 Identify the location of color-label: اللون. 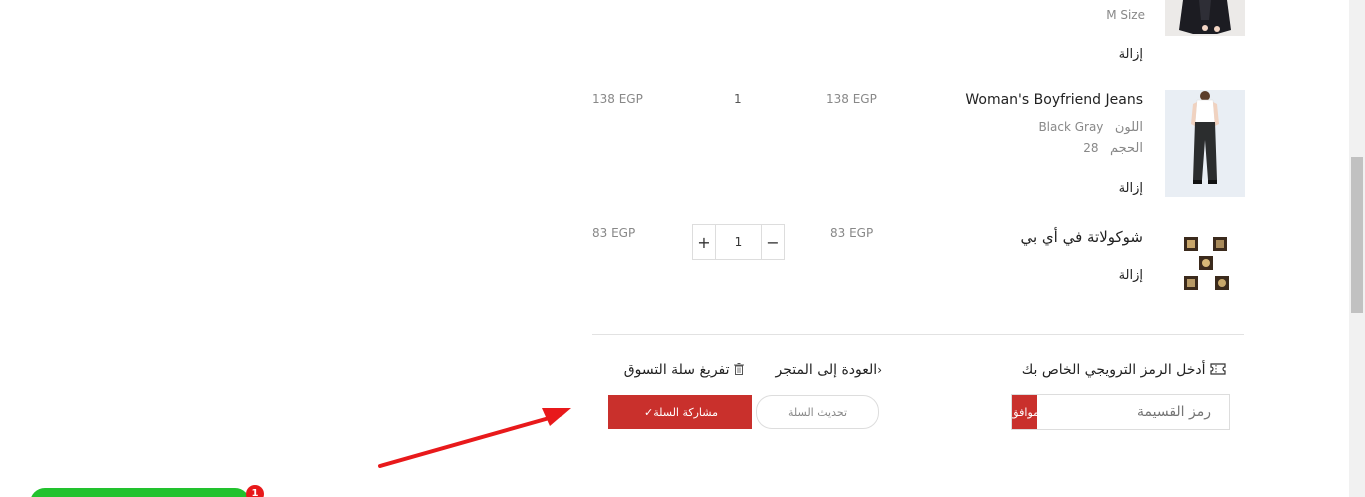
(1128, 127).